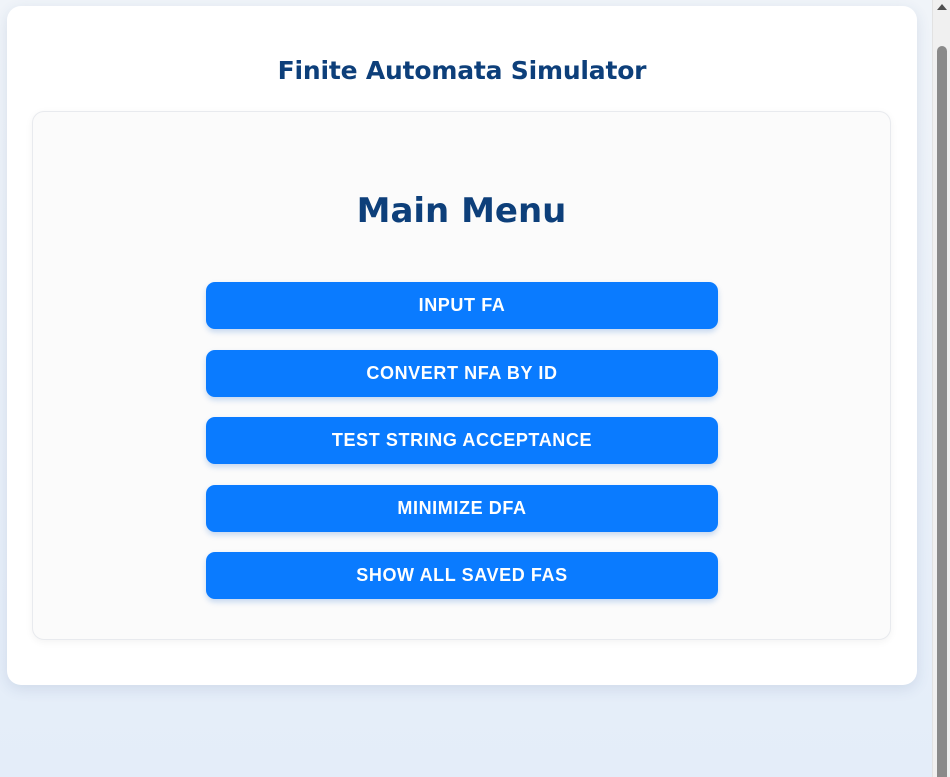 This screenshot has width=950, height=777. Describe the element at coordinates (942, 411) in the screenshot. I see `scrollbar-thumb` at that location.